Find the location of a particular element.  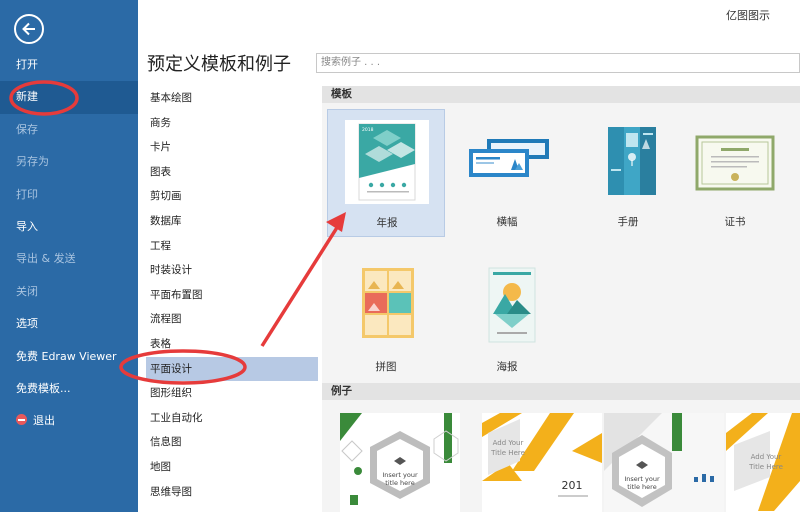

menu-item-label: 退出 is located at coordinates (44, 421).